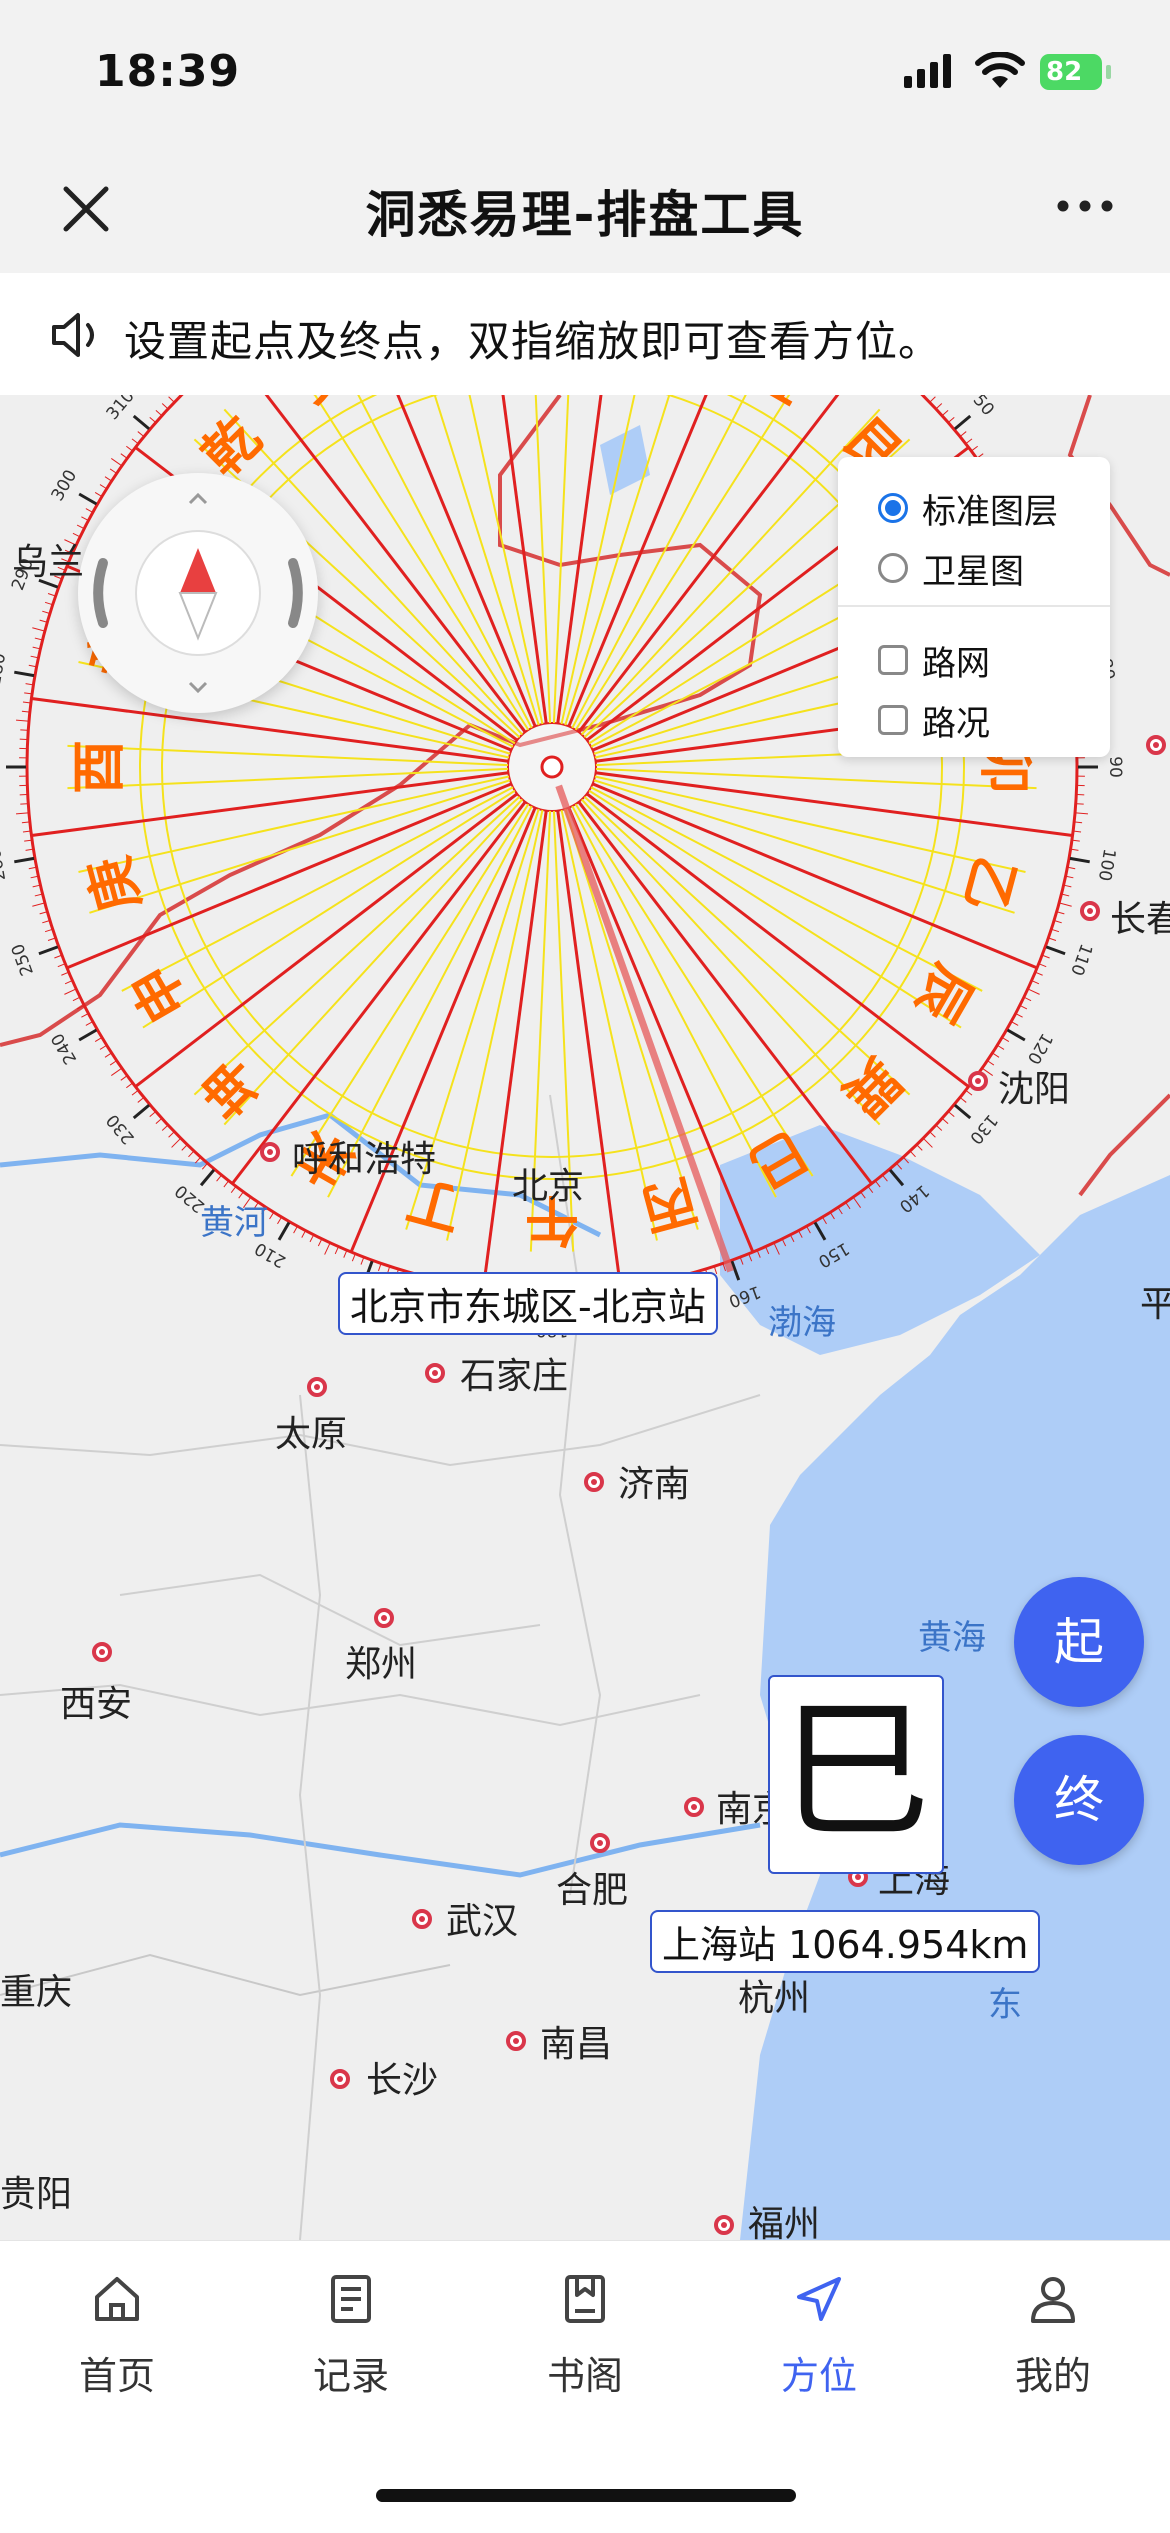  Describe the element at coordinates (983, 407) in the screenshot. I see `degree-tick-label: 50` at that location.